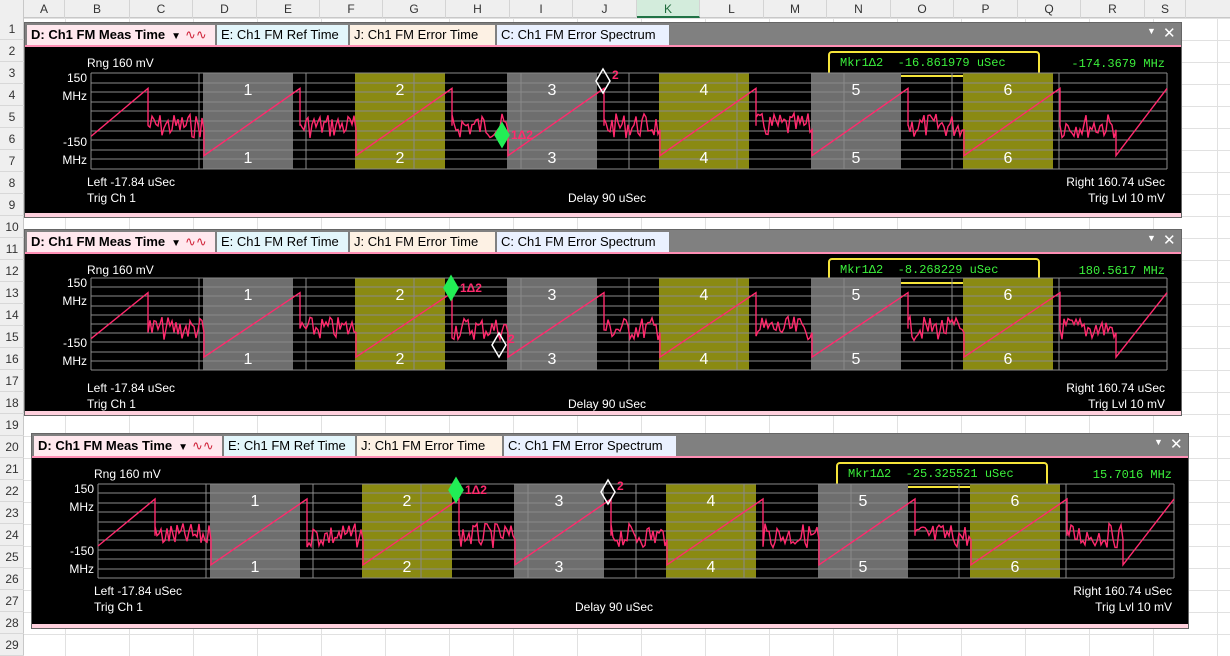 Image resolution: width=1230 pixels, height=656 pixels. I want to click on row-header: 4, so click(12, 95).